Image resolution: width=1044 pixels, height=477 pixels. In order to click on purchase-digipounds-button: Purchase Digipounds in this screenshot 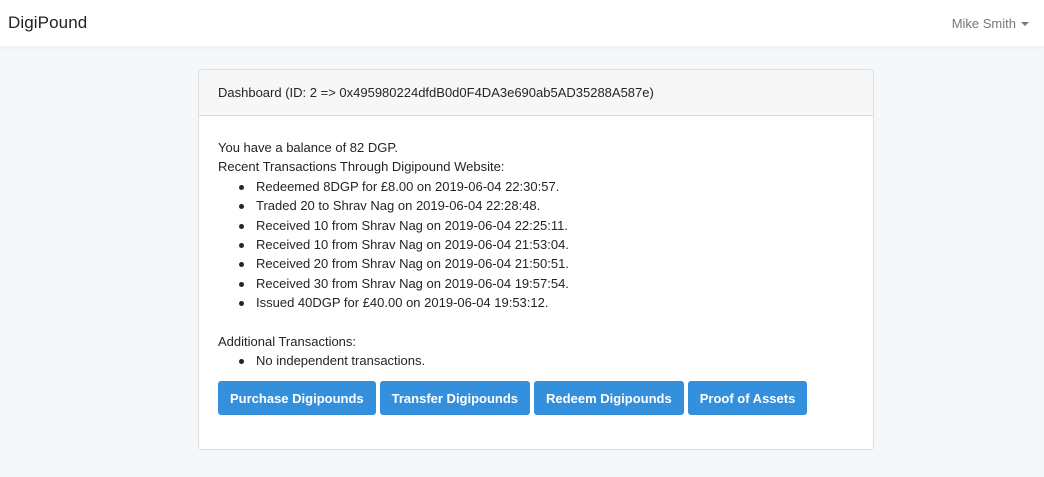, I will do `click(297, 398)`.